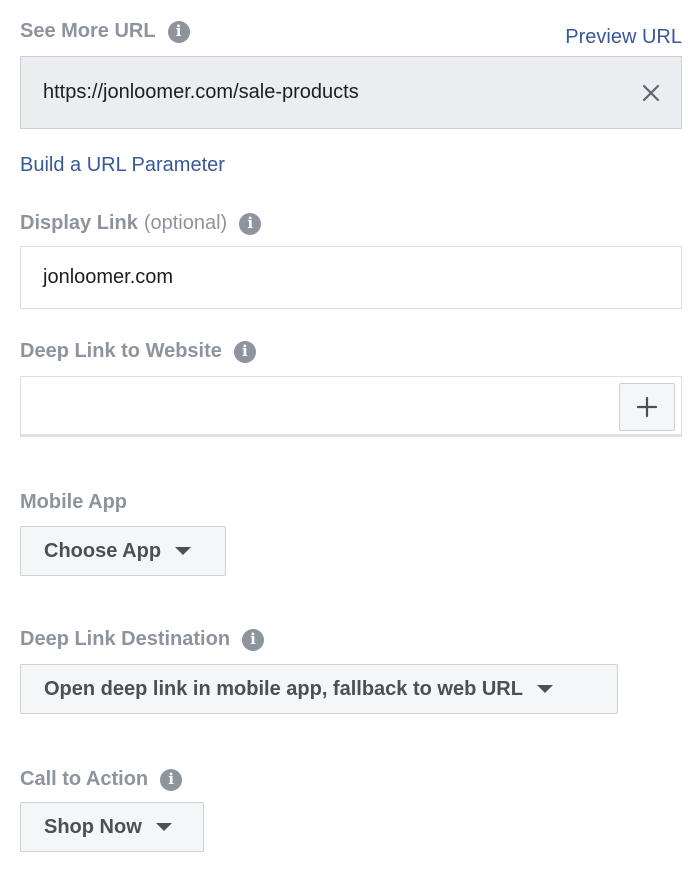 The width and height of the screenshot is (700, 872). Describe the element at coordinates (623, 37) in the screenshot. I see `preview-url-link: Preview URL` at that location.